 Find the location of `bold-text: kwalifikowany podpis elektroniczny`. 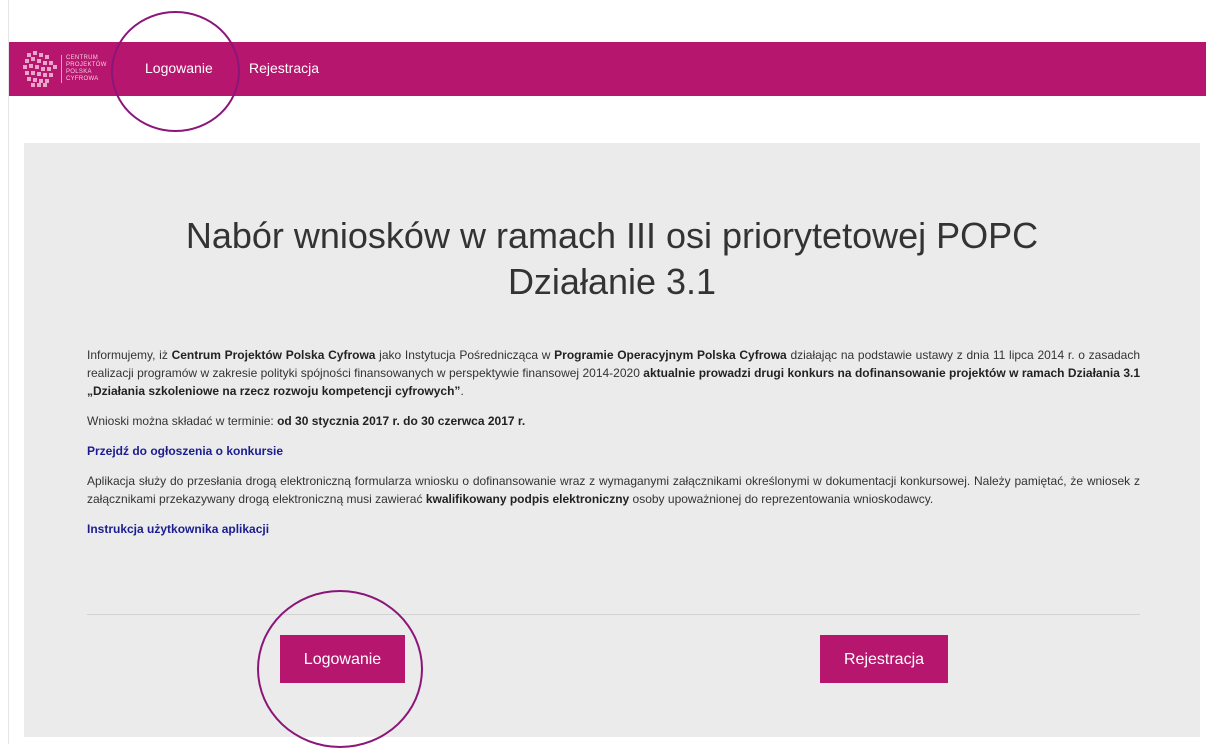

bold-text: kwalifikowany podpis elektroniczny is located at coordinates (527, 499).